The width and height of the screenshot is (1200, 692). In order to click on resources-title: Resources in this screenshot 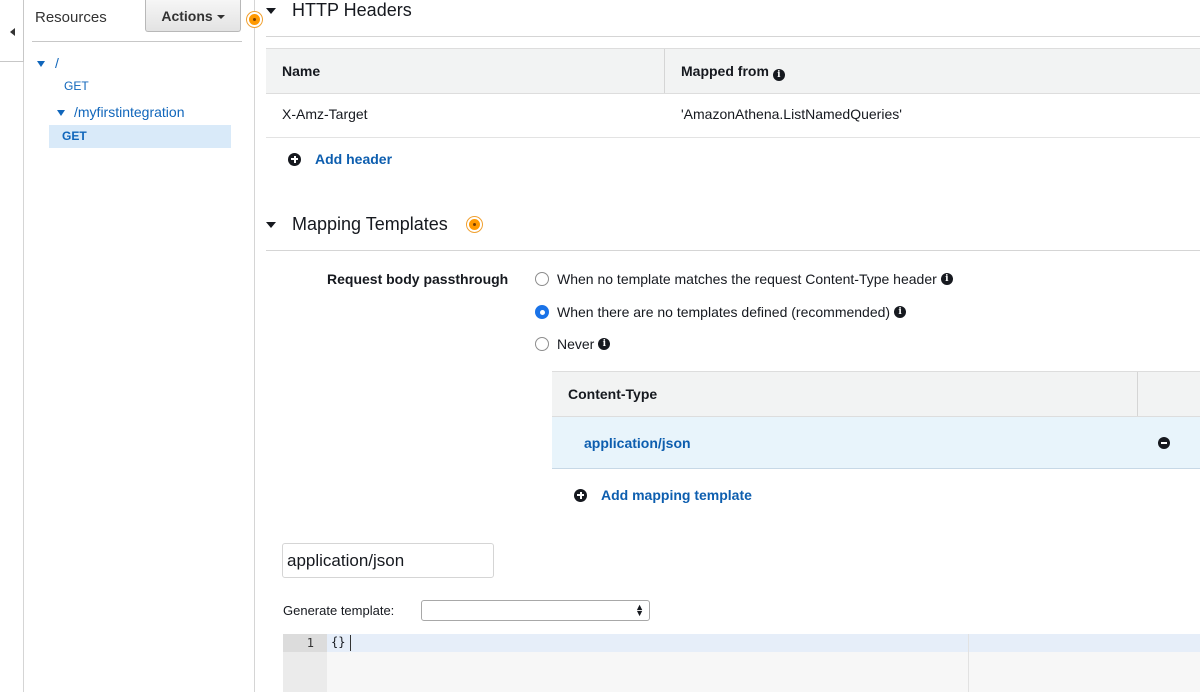, I will do `click(71, 17)`.